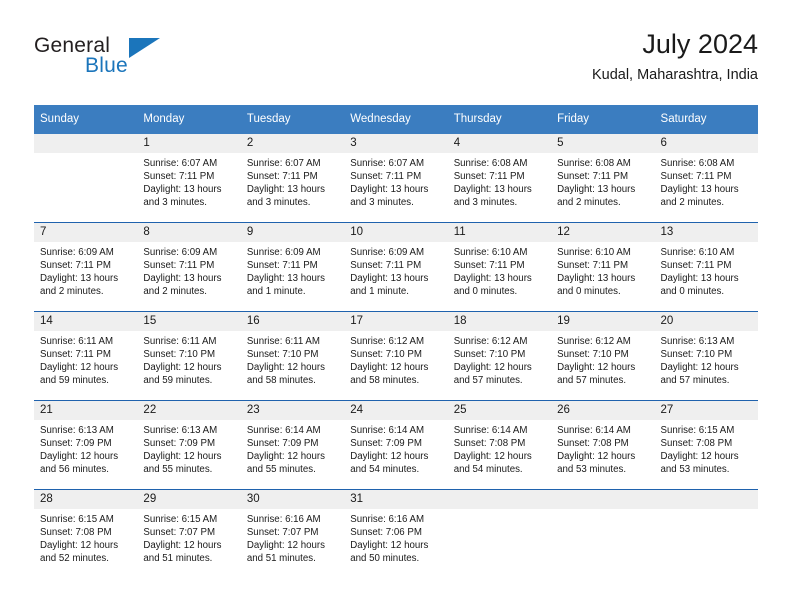 The width and height of the screenshot is (792, 612). I want to click on brand-logo: General Blue, so click(144, 64).